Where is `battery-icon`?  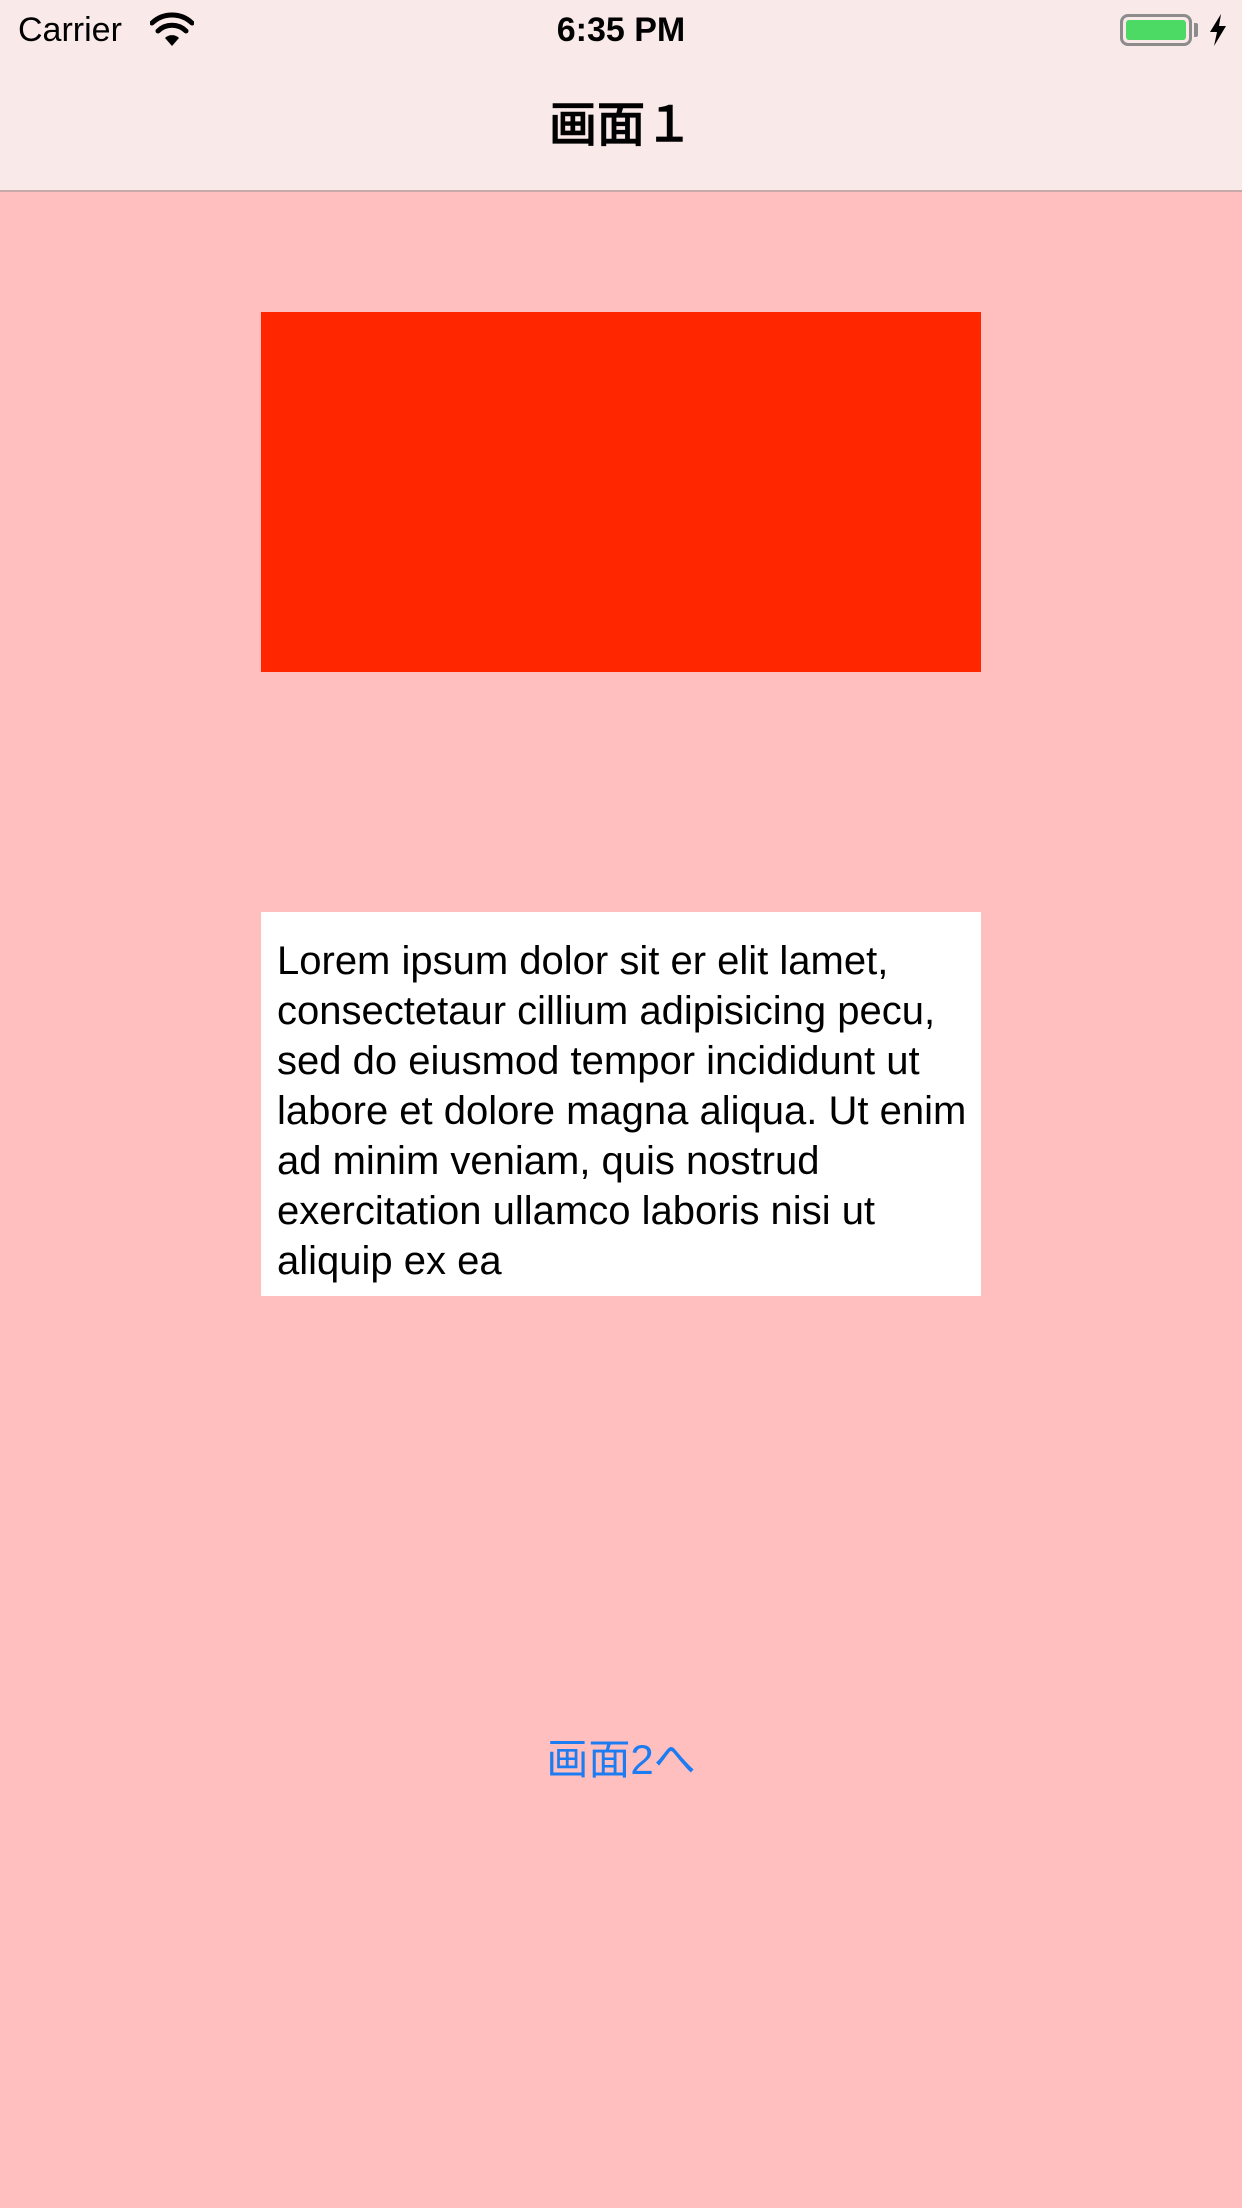 battery-icon is located at coordinates (1156, 30).